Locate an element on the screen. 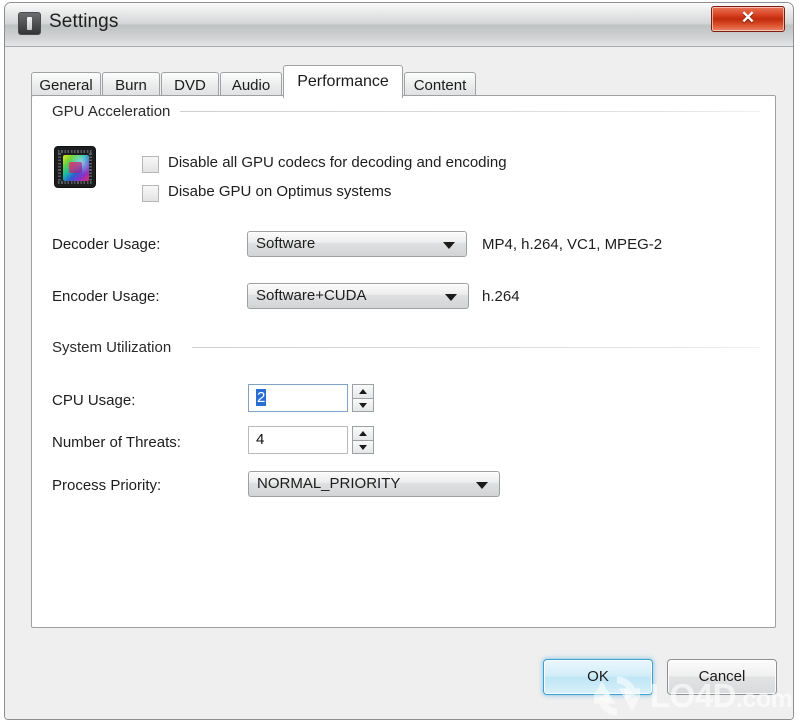 This screenshot has width=800, height=725. combo-value-process-priority: NORMAL_PRIORITY is located at coordinates (329, 483).